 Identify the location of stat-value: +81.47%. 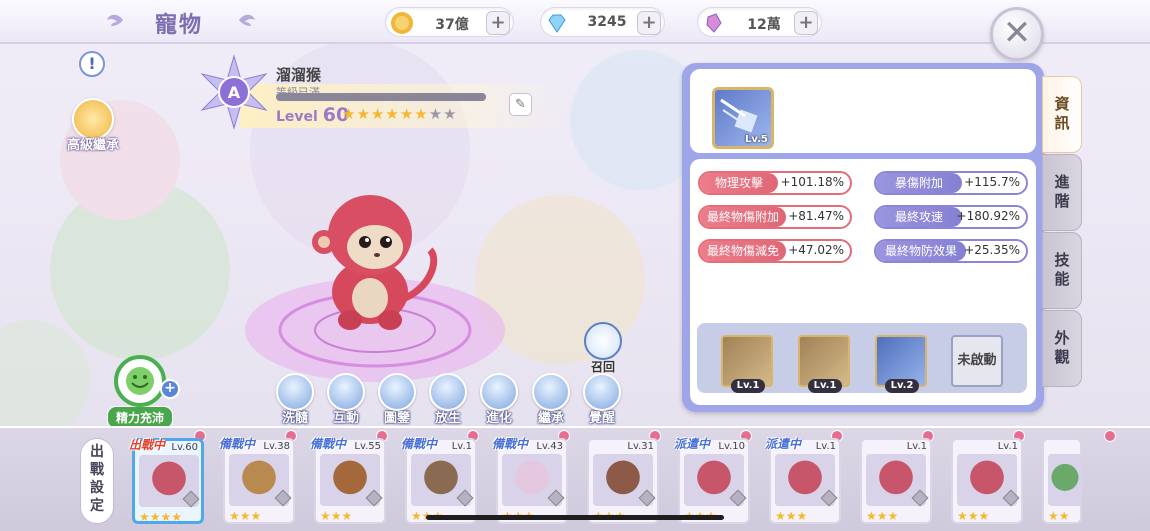
(816, 216).